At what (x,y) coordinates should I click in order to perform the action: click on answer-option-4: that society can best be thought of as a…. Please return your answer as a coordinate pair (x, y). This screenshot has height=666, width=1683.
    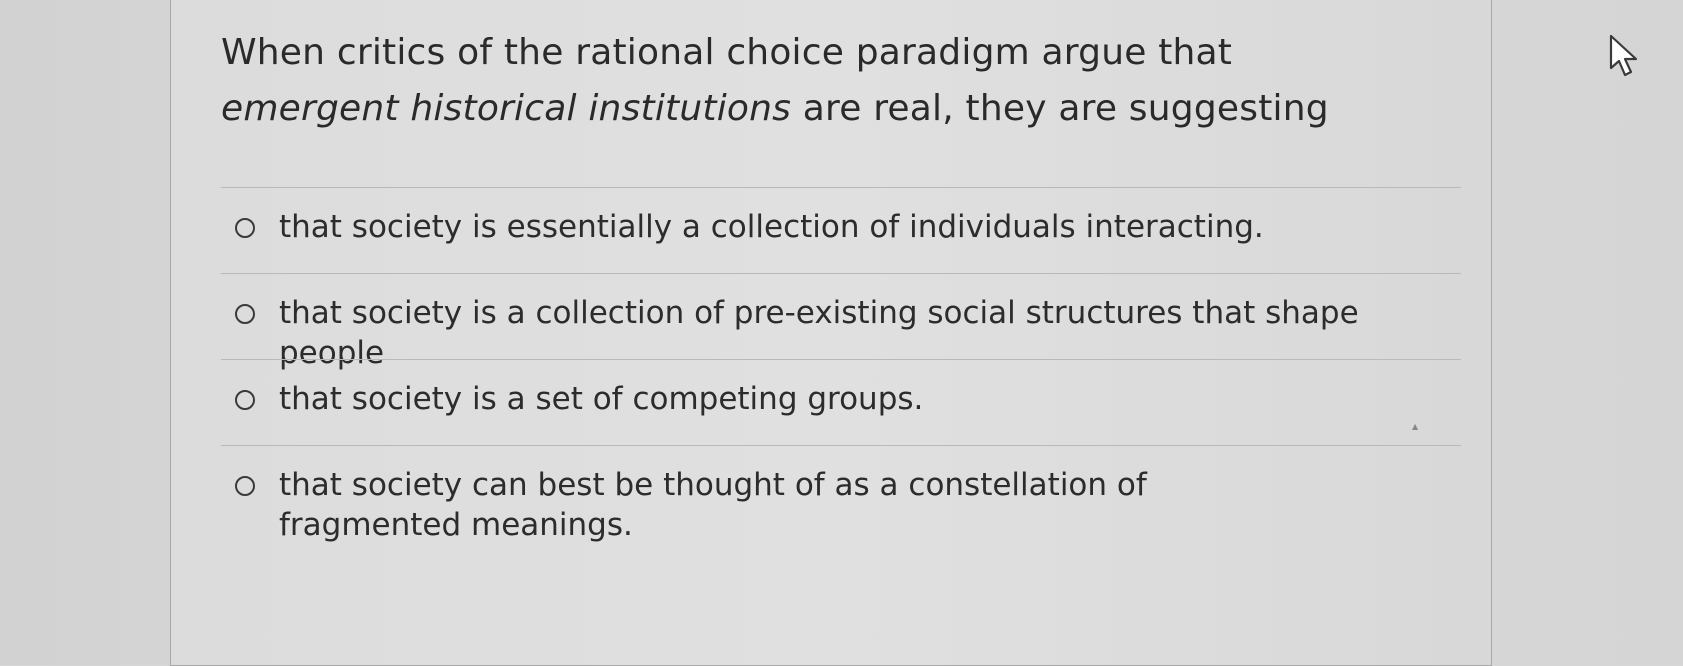
    Looking at the image, I should click on (855, 505).